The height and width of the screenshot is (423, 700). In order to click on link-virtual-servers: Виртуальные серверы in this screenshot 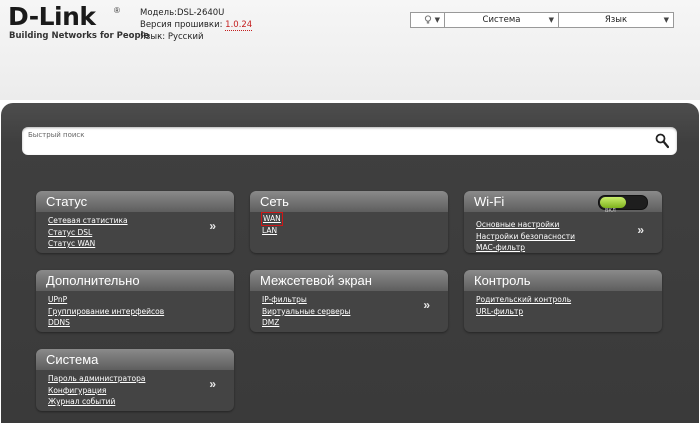, I will do `click(306, 312)`.